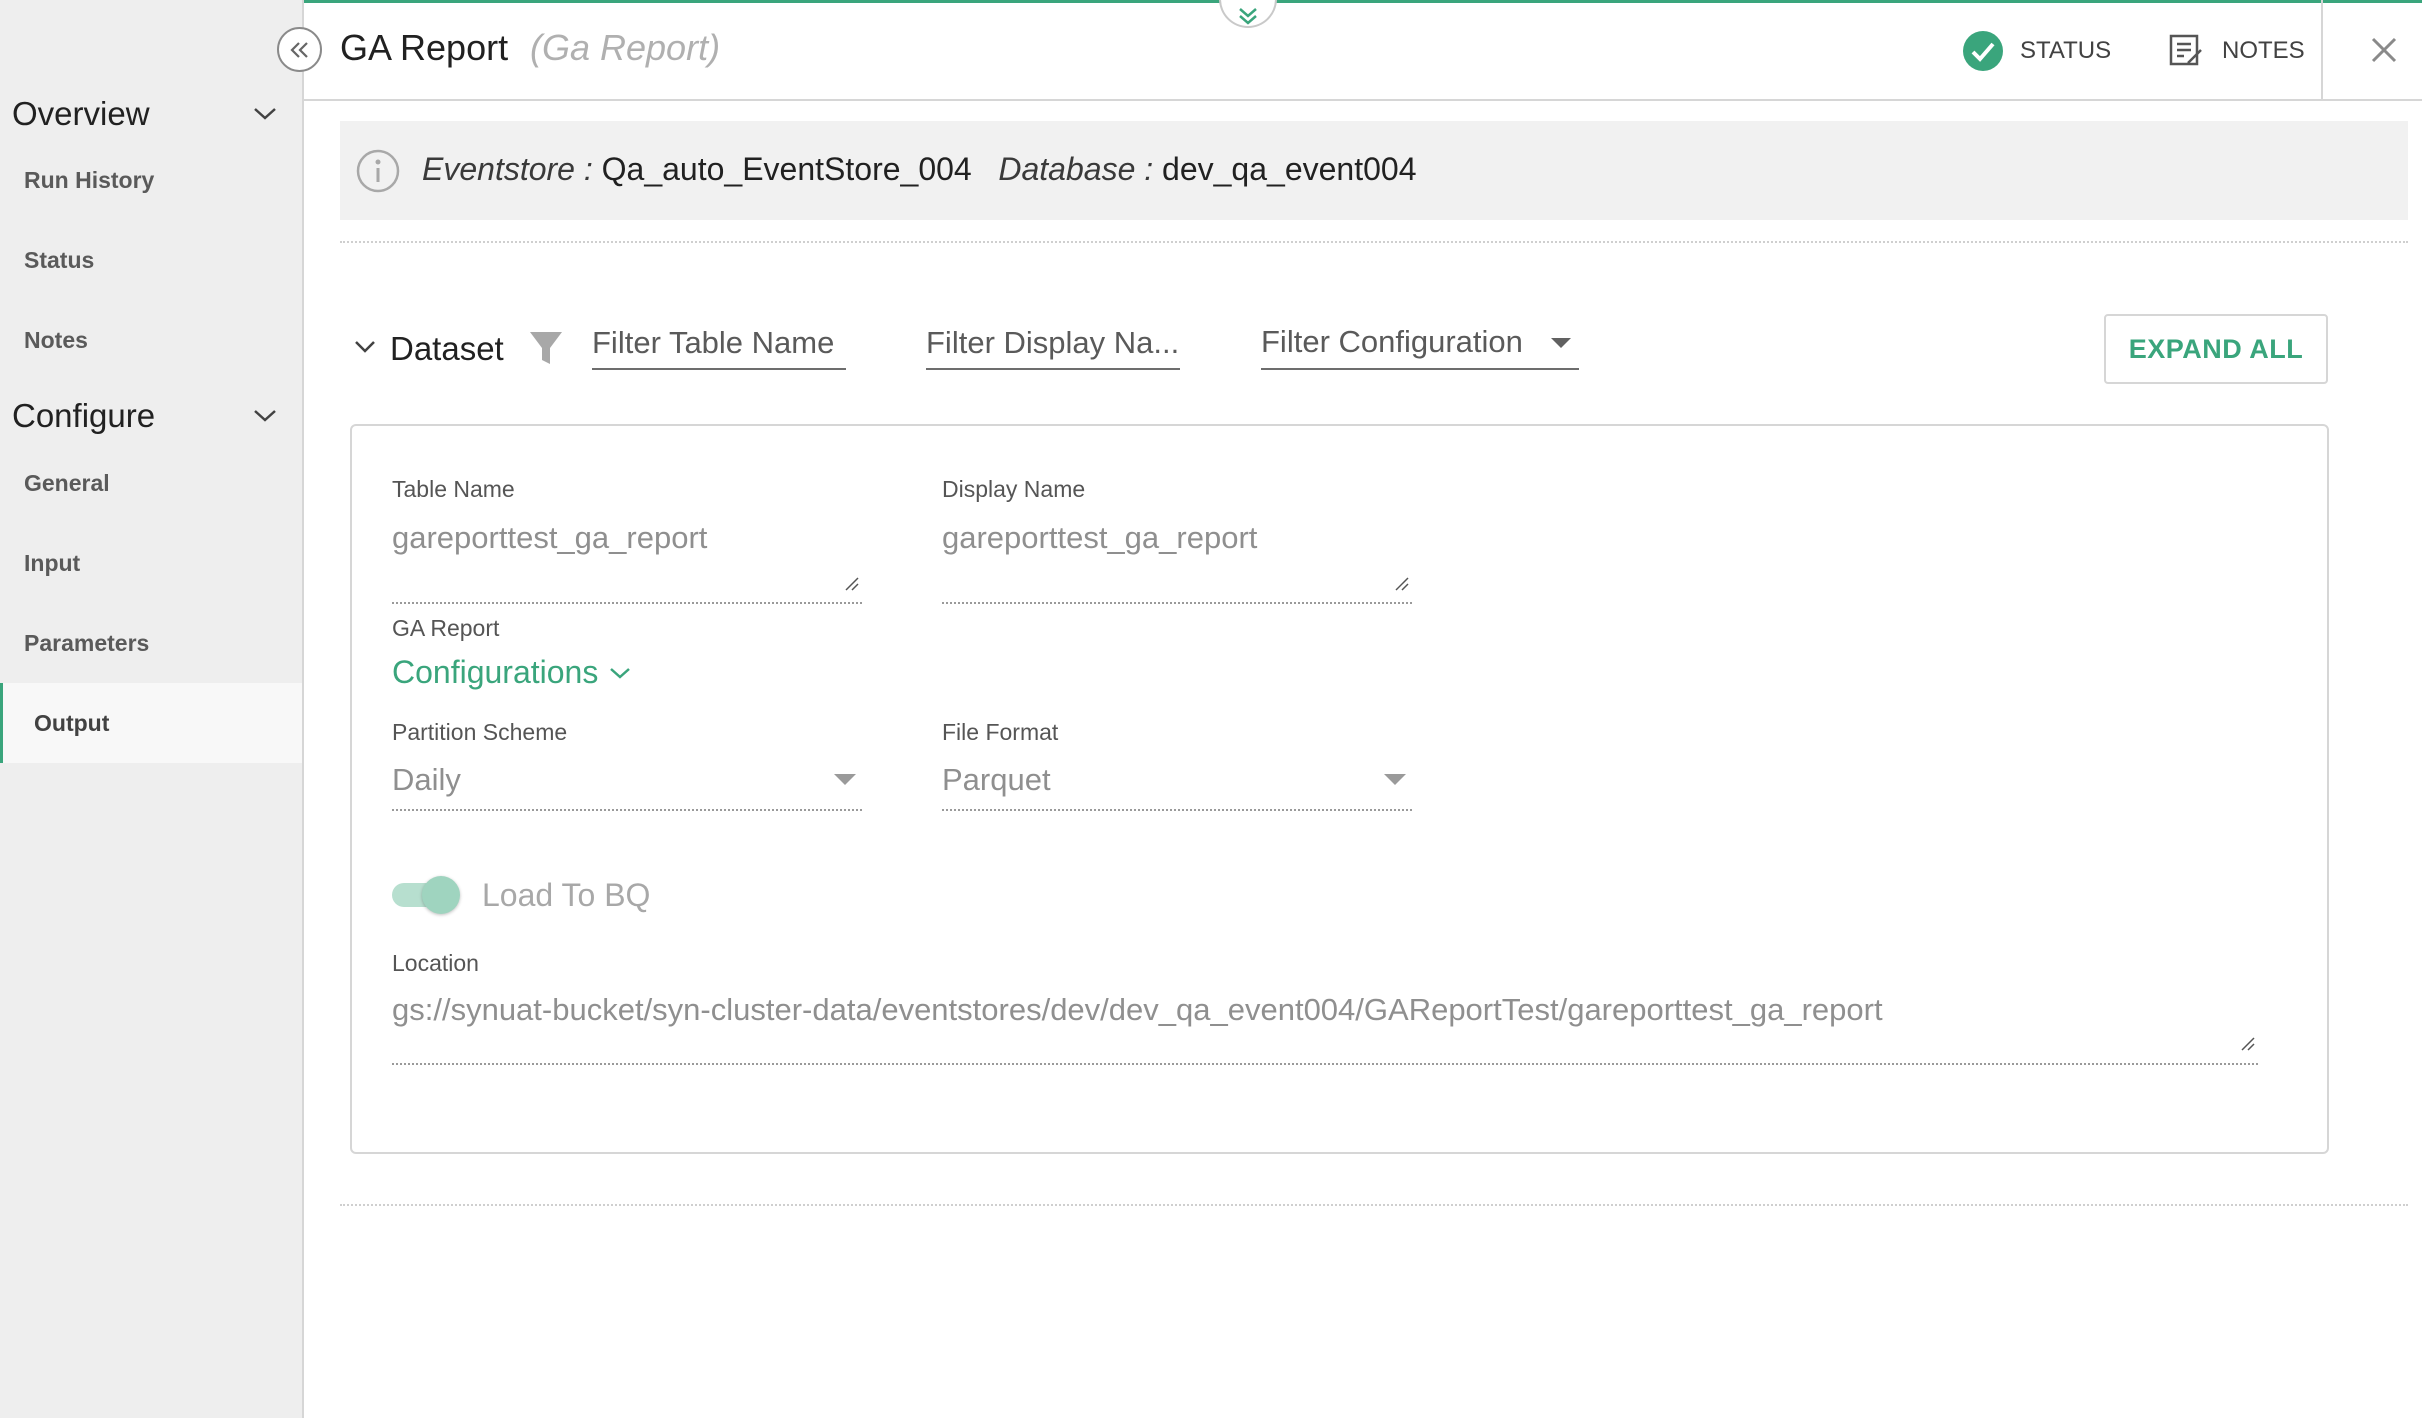 The image size is (2422, 1418). Describe the element at coordinates (151, 723) in the screenshot. I see `sidebar-item-output: Output` at that location.